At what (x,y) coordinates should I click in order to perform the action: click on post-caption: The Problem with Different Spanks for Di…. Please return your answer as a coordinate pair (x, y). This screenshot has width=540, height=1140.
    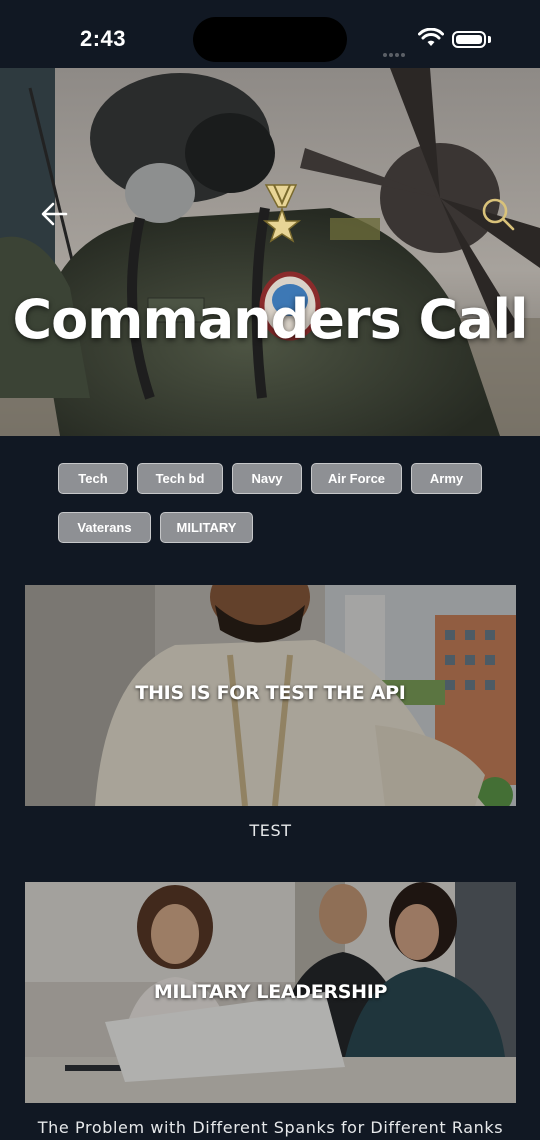
    Looking at the image, I should click on (270, 1127).